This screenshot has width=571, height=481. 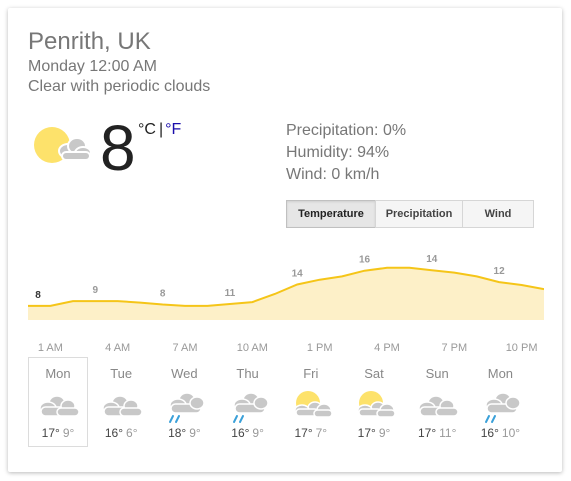 I want to click on forecast-day: Mon 17° 9°, so click(x=58, y=402).